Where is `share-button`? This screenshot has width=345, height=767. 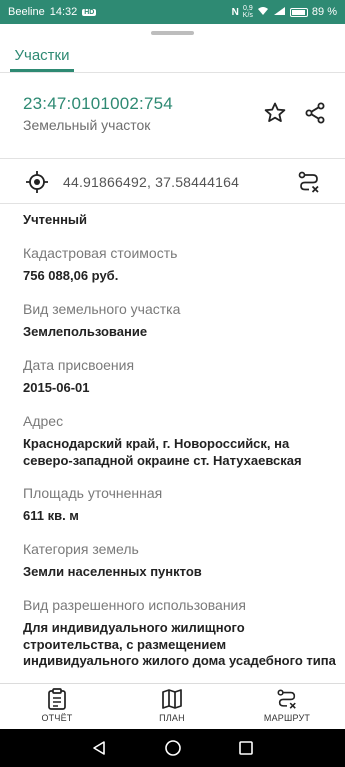
share-button is located at coordinates (315, 113).